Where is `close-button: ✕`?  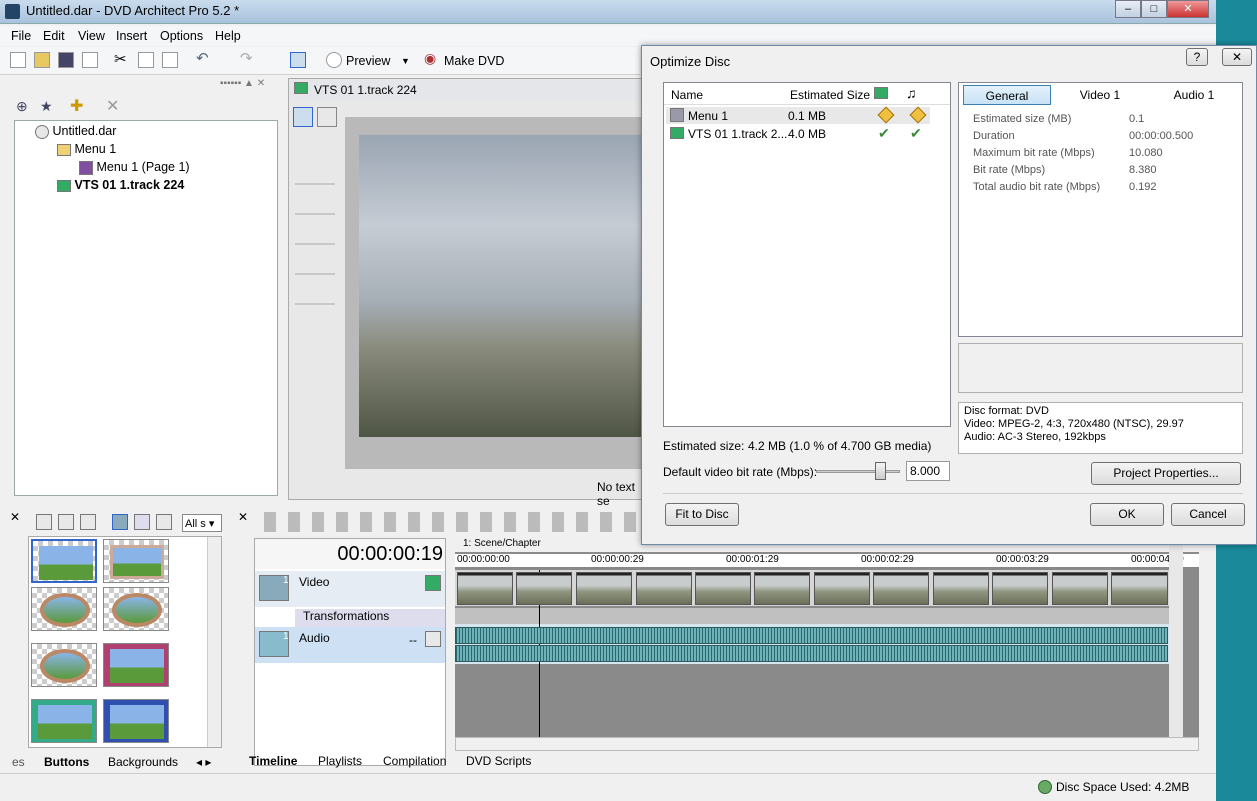 close-button: ✕ is located at coordinates (1188, 9).